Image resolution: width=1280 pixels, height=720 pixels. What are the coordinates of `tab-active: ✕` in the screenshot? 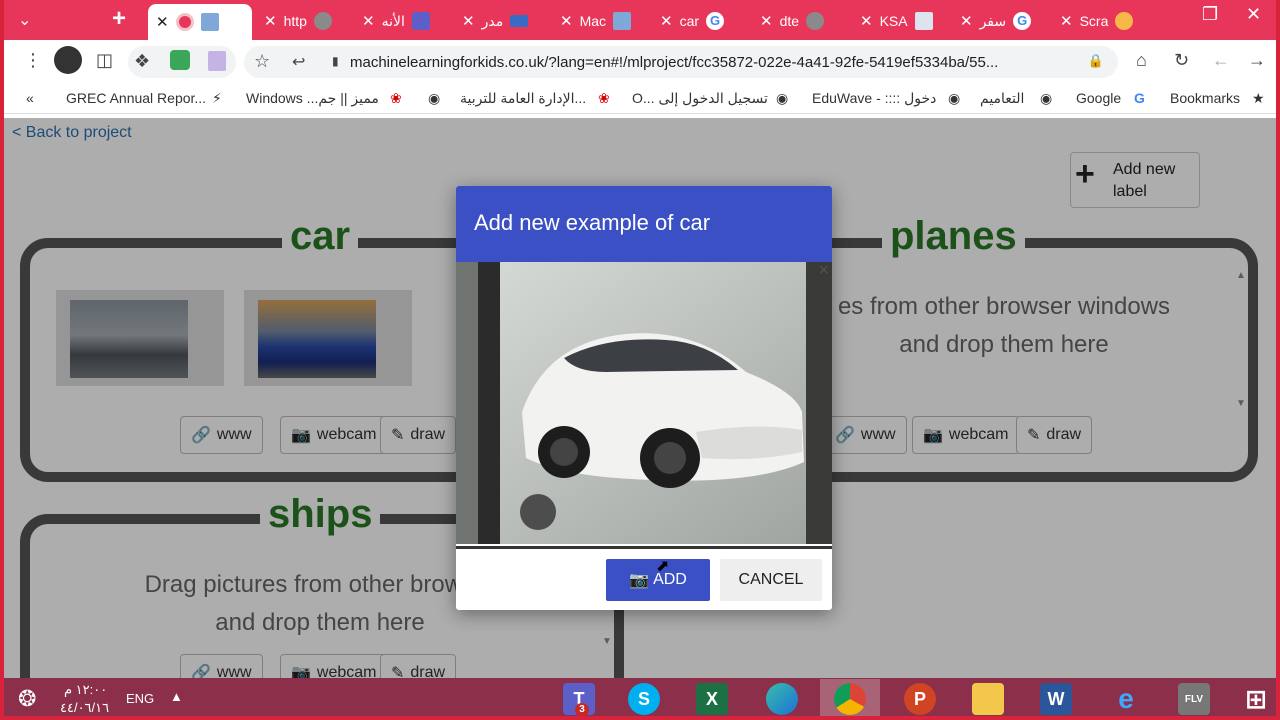 It's located at (200, 22).